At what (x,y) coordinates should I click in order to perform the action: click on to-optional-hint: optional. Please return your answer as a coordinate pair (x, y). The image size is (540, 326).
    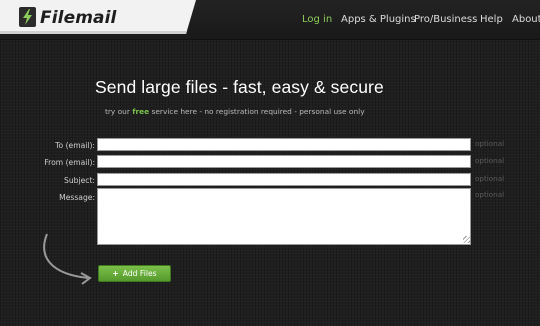
    Looking at the image, I should click on (490, 143).